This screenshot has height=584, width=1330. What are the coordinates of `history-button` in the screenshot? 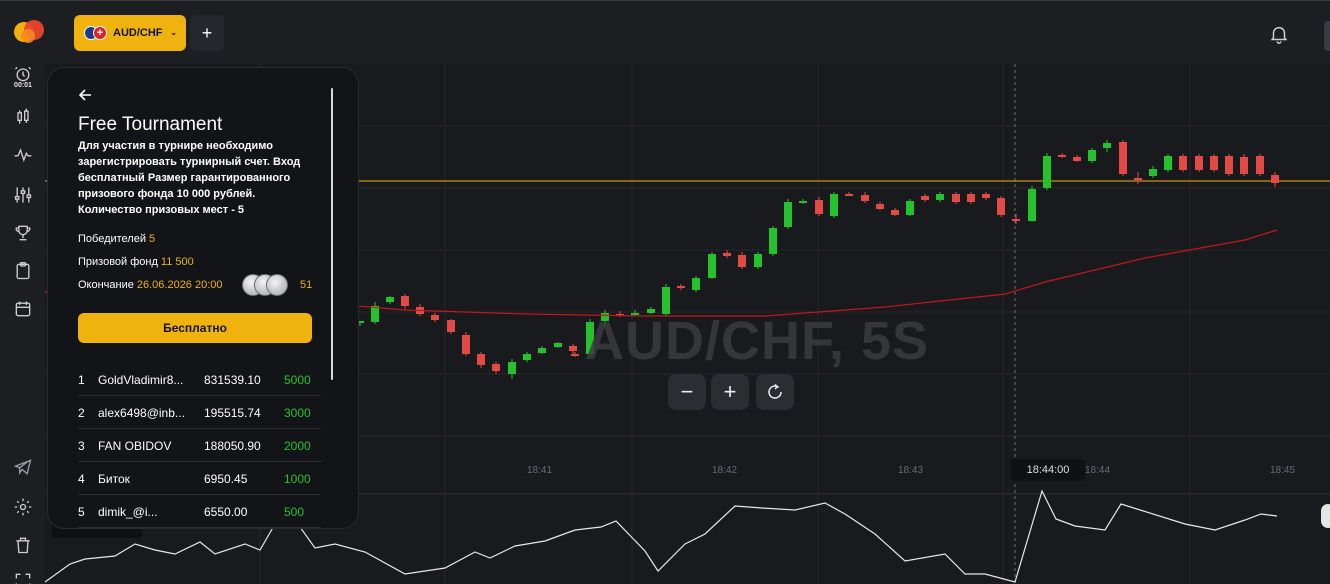 It's located at (23, 271).